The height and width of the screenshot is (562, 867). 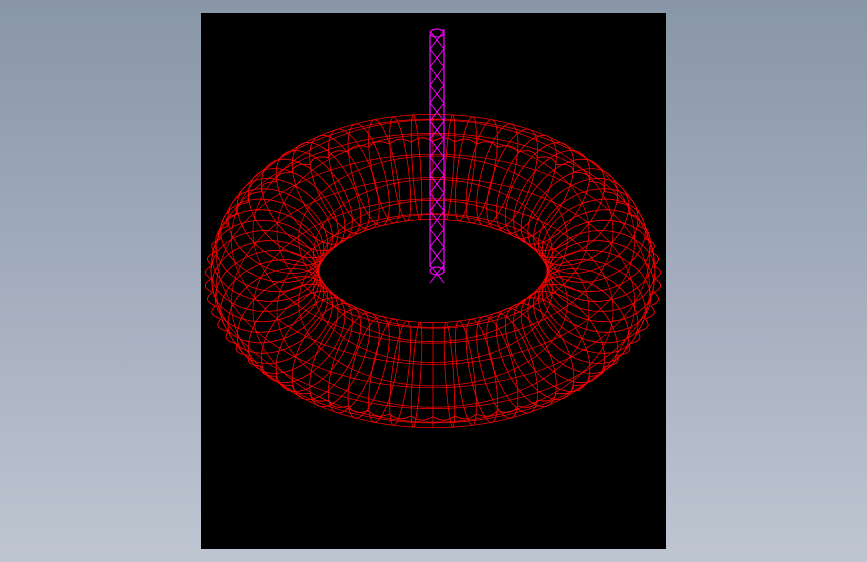 I want to click on coil-ring, so click(x=433, y=271).